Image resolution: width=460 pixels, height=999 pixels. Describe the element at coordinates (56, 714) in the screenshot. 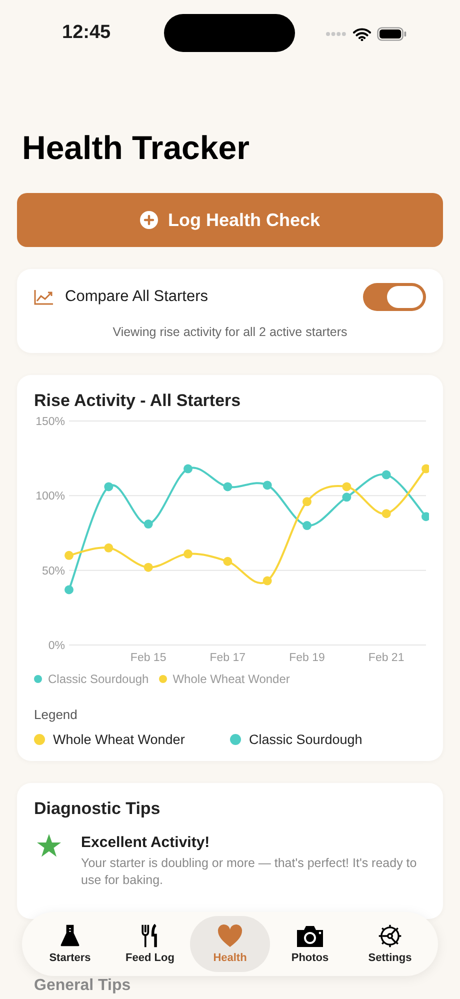

I see `legend-title: Legend` at that location.